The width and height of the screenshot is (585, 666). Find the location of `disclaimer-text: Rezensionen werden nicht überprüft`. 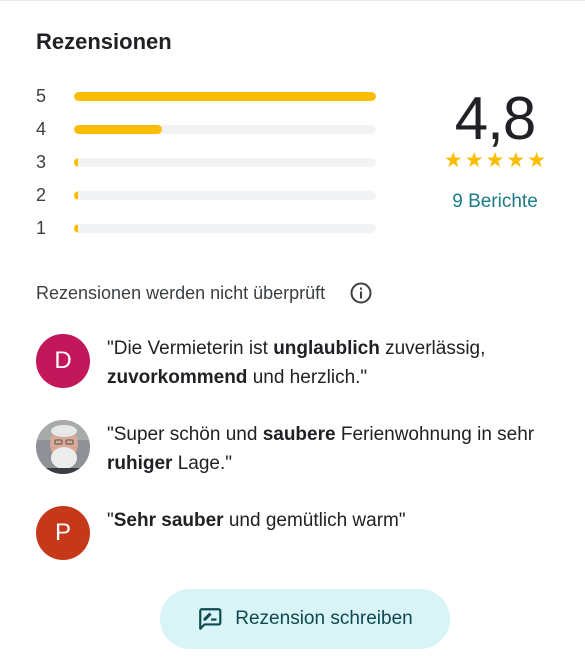

disclaimer-text: Rezensionen werden nicht überprüft is located at coordinates (181, 293).